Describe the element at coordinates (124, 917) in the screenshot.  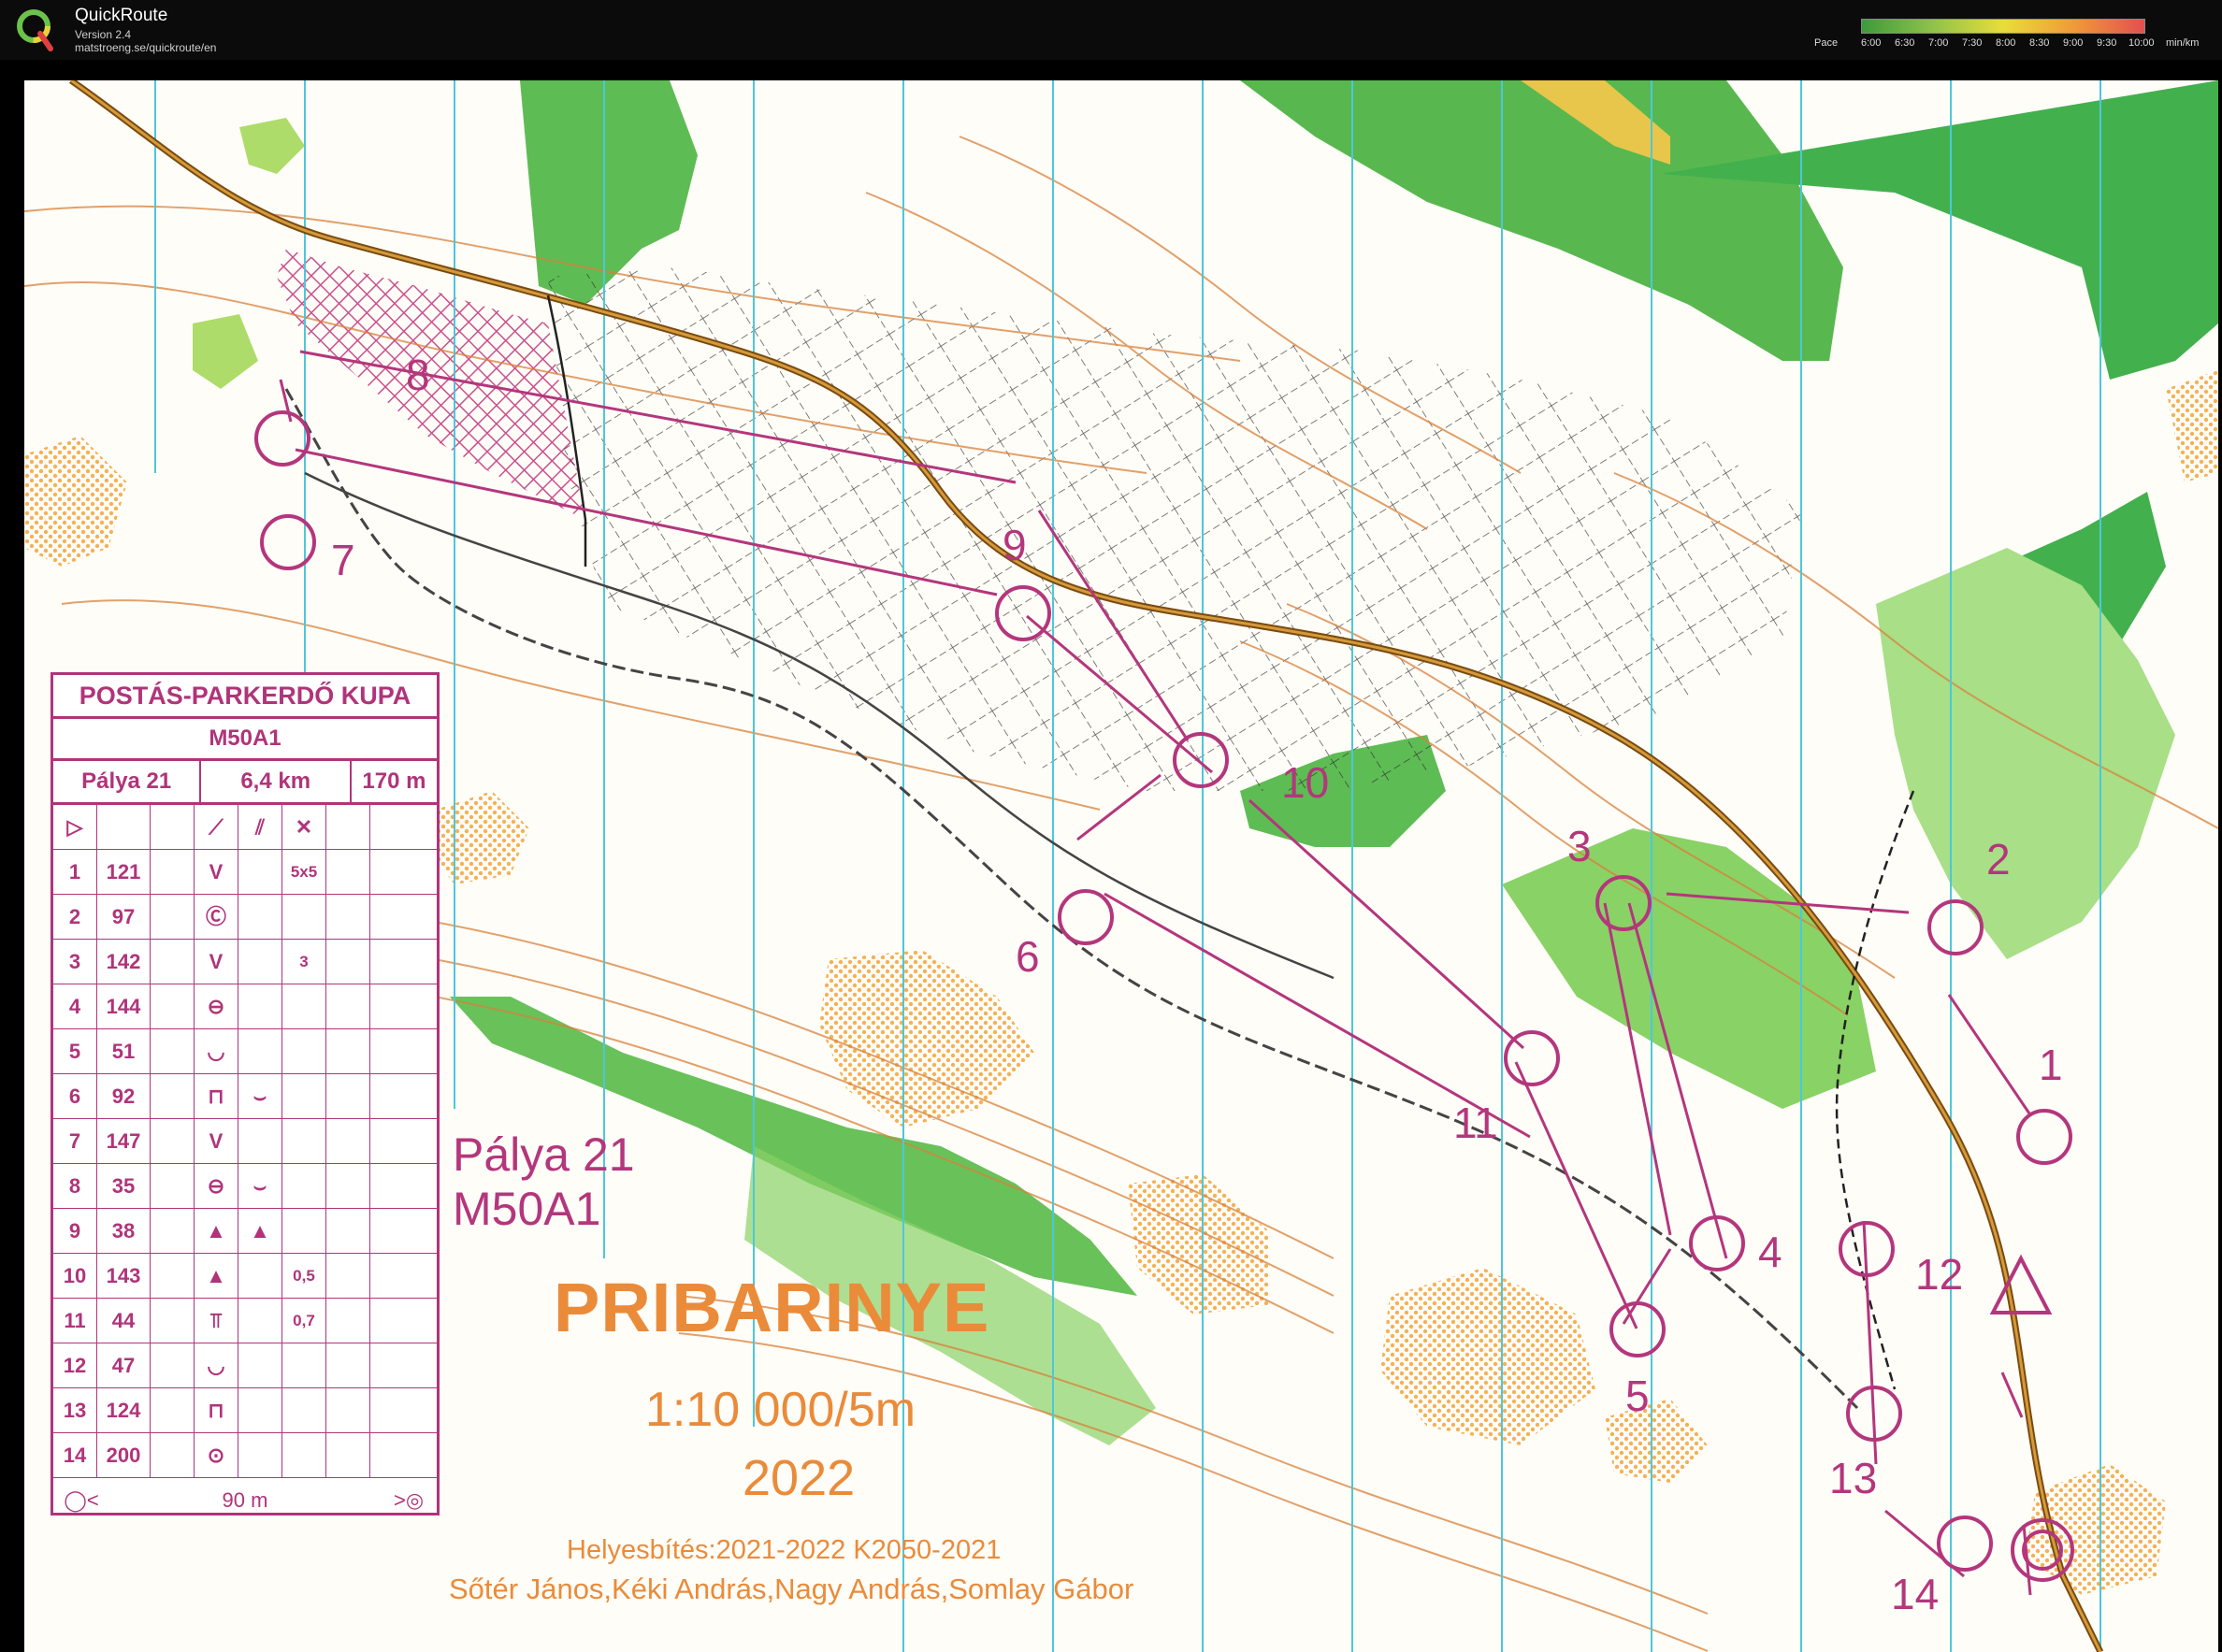
I see `control-code: 97` at that location.